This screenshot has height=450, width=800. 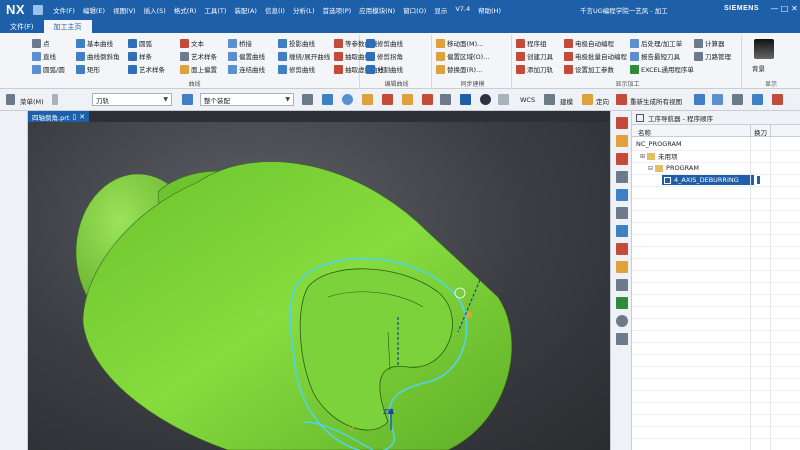 I want to click on tab-machining-home: 加工主页, so click(x=67, y=26).